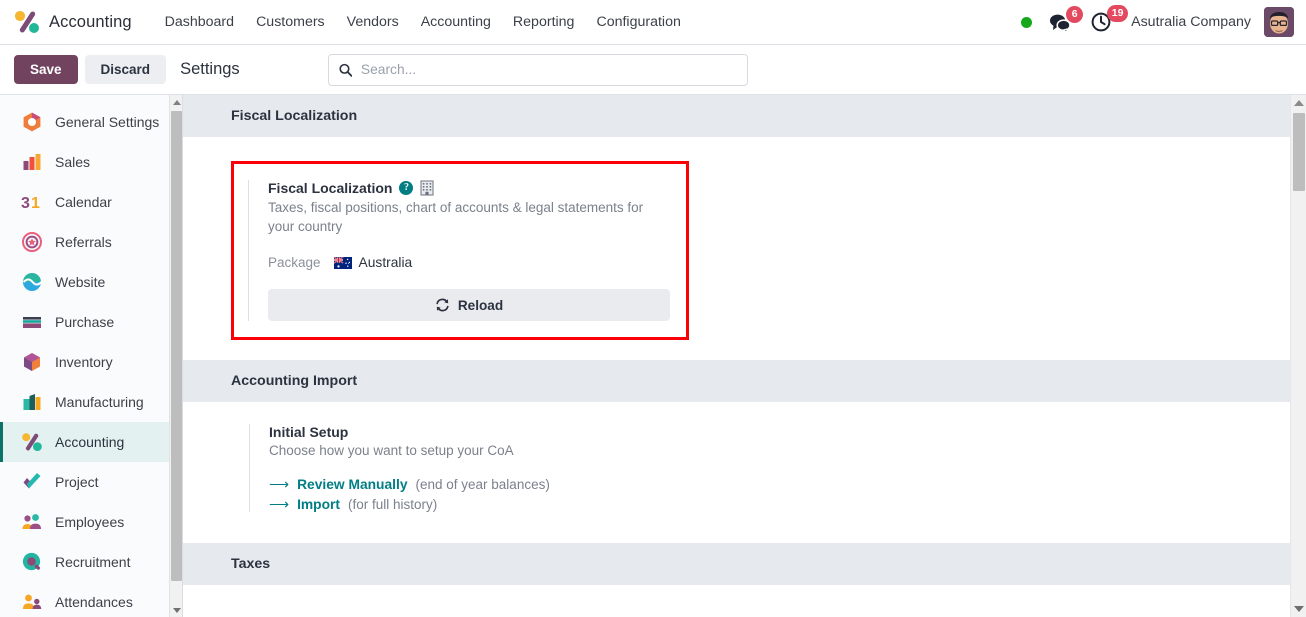 This screenshot has height=617, width=1306. Describe the element at coordinates (27, 22) in the screenshot. I see `accounting-app-icon` at that location.